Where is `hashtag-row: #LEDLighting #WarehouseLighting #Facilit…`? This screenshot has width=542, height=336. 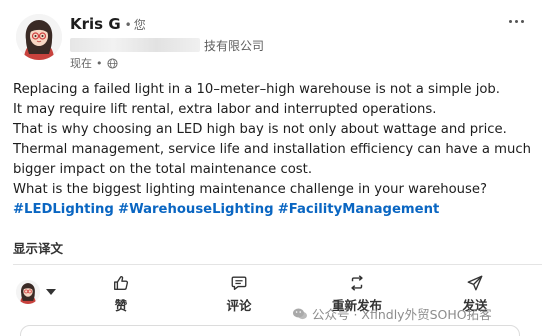 hashtag-row: #LEDLighting #WarehouseLighting #Facilit… is located at coordinates (273, 210).